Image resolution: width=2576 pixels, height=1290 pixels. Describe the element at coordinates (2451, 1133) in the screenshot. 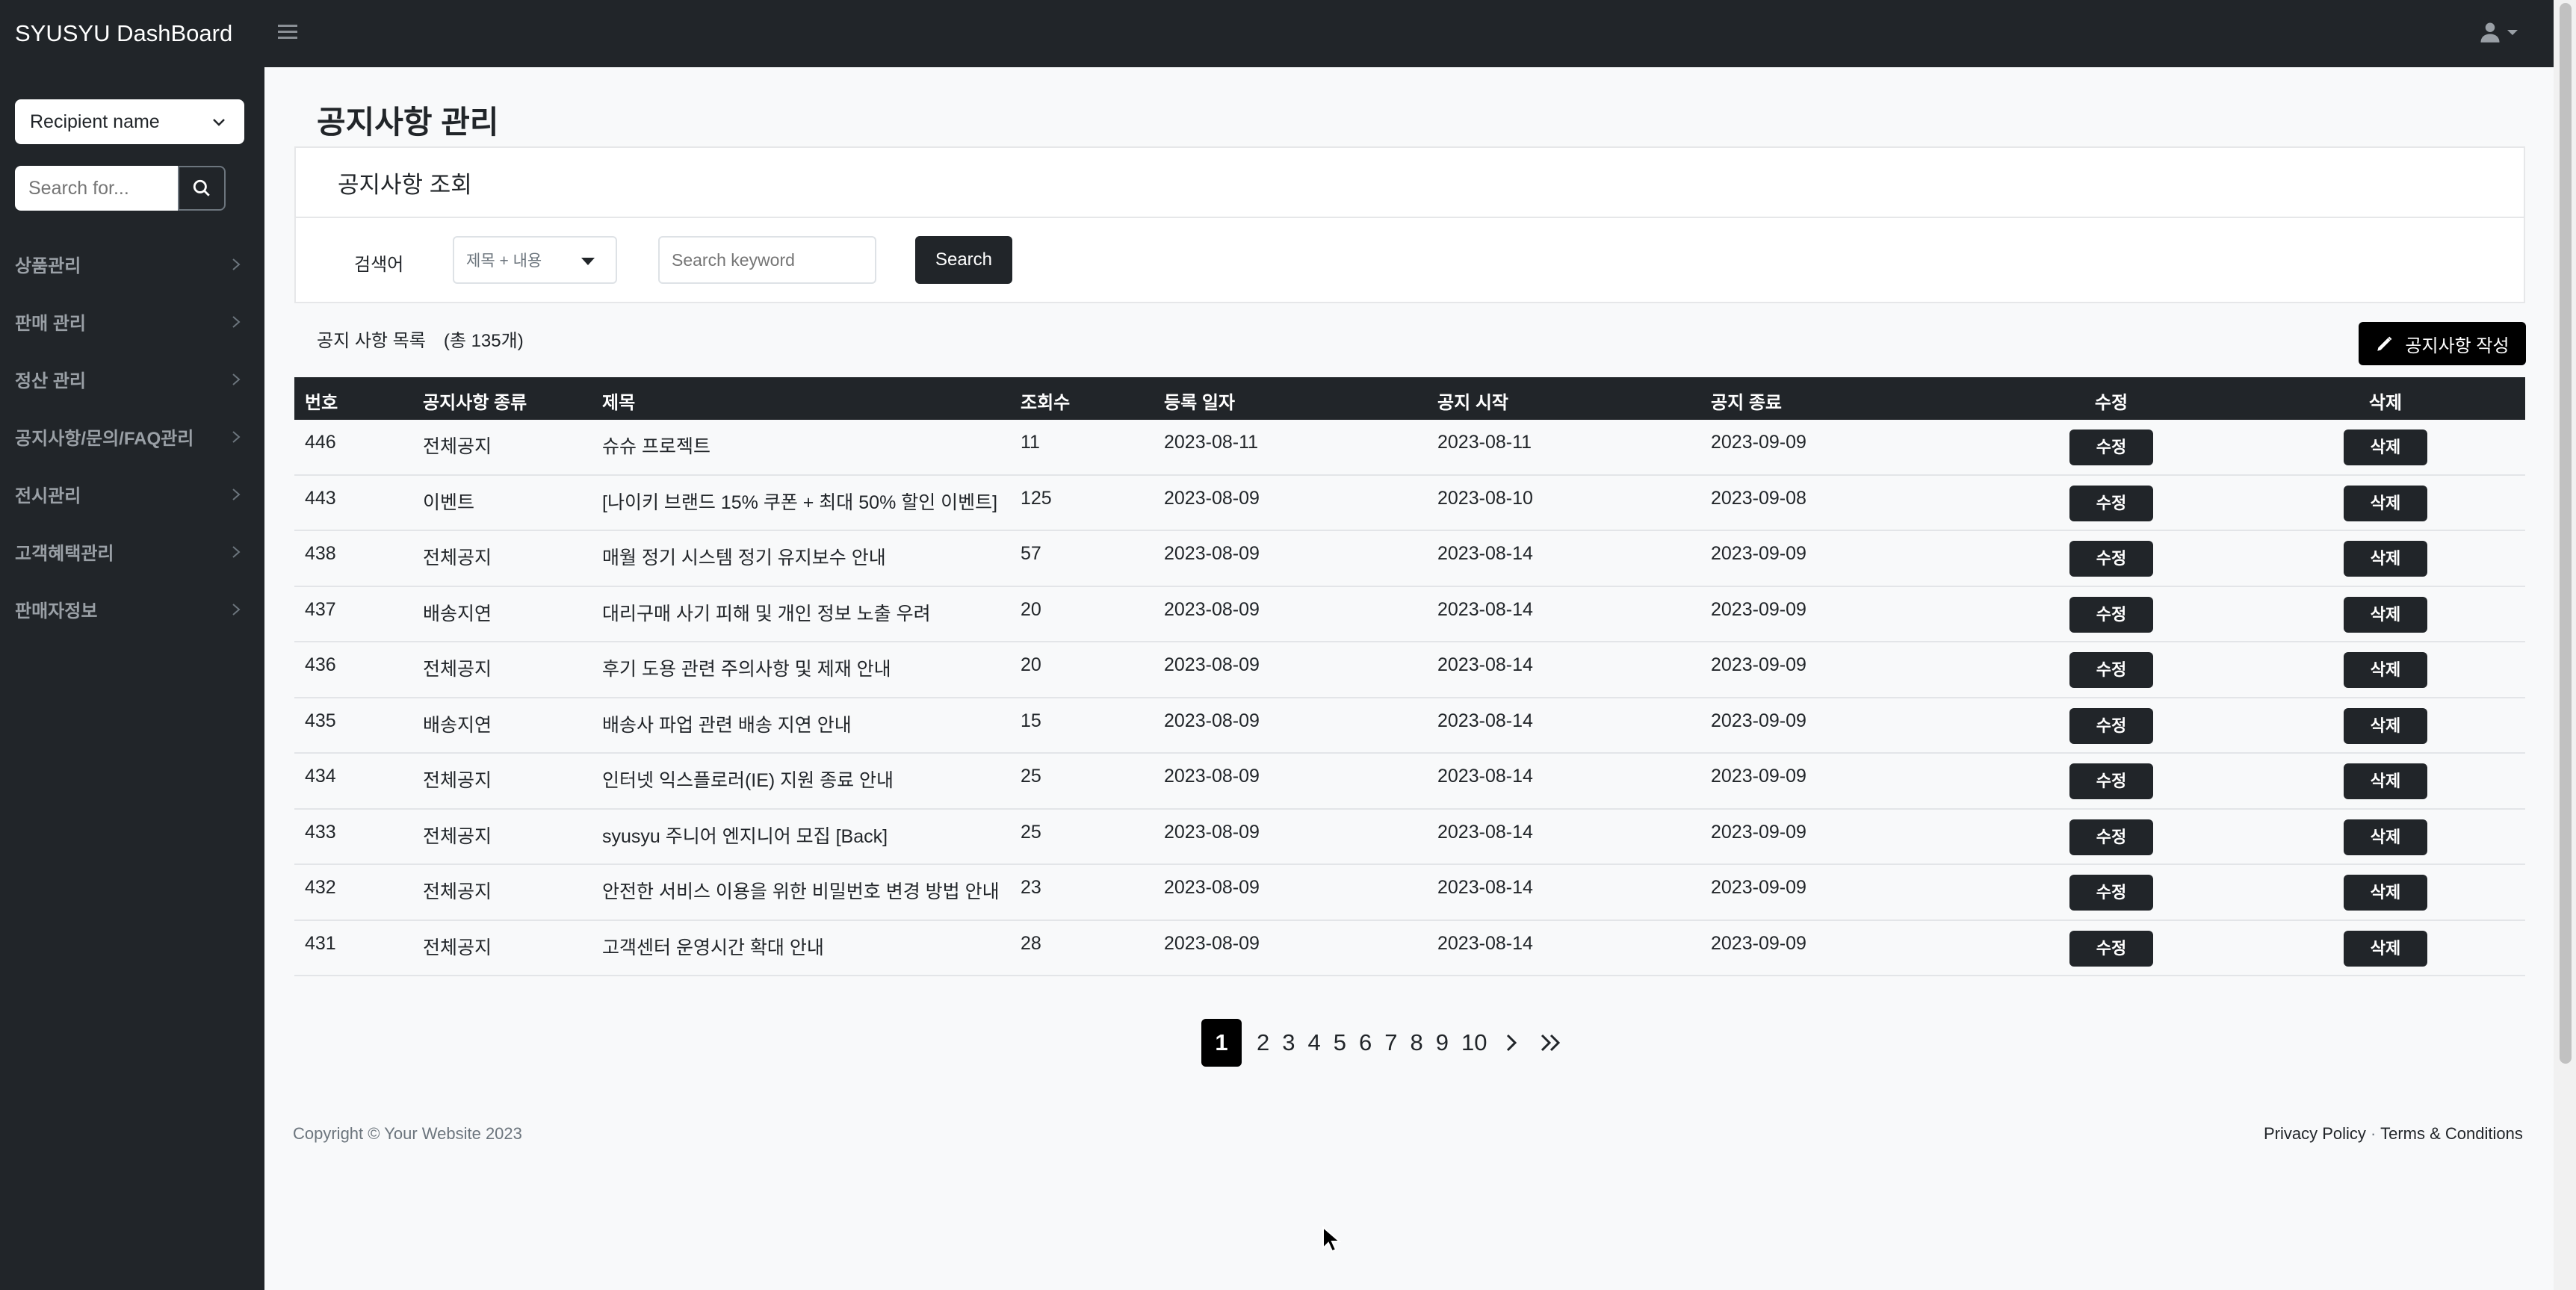

I see `terms-link: Terms & Conditions` at that location.